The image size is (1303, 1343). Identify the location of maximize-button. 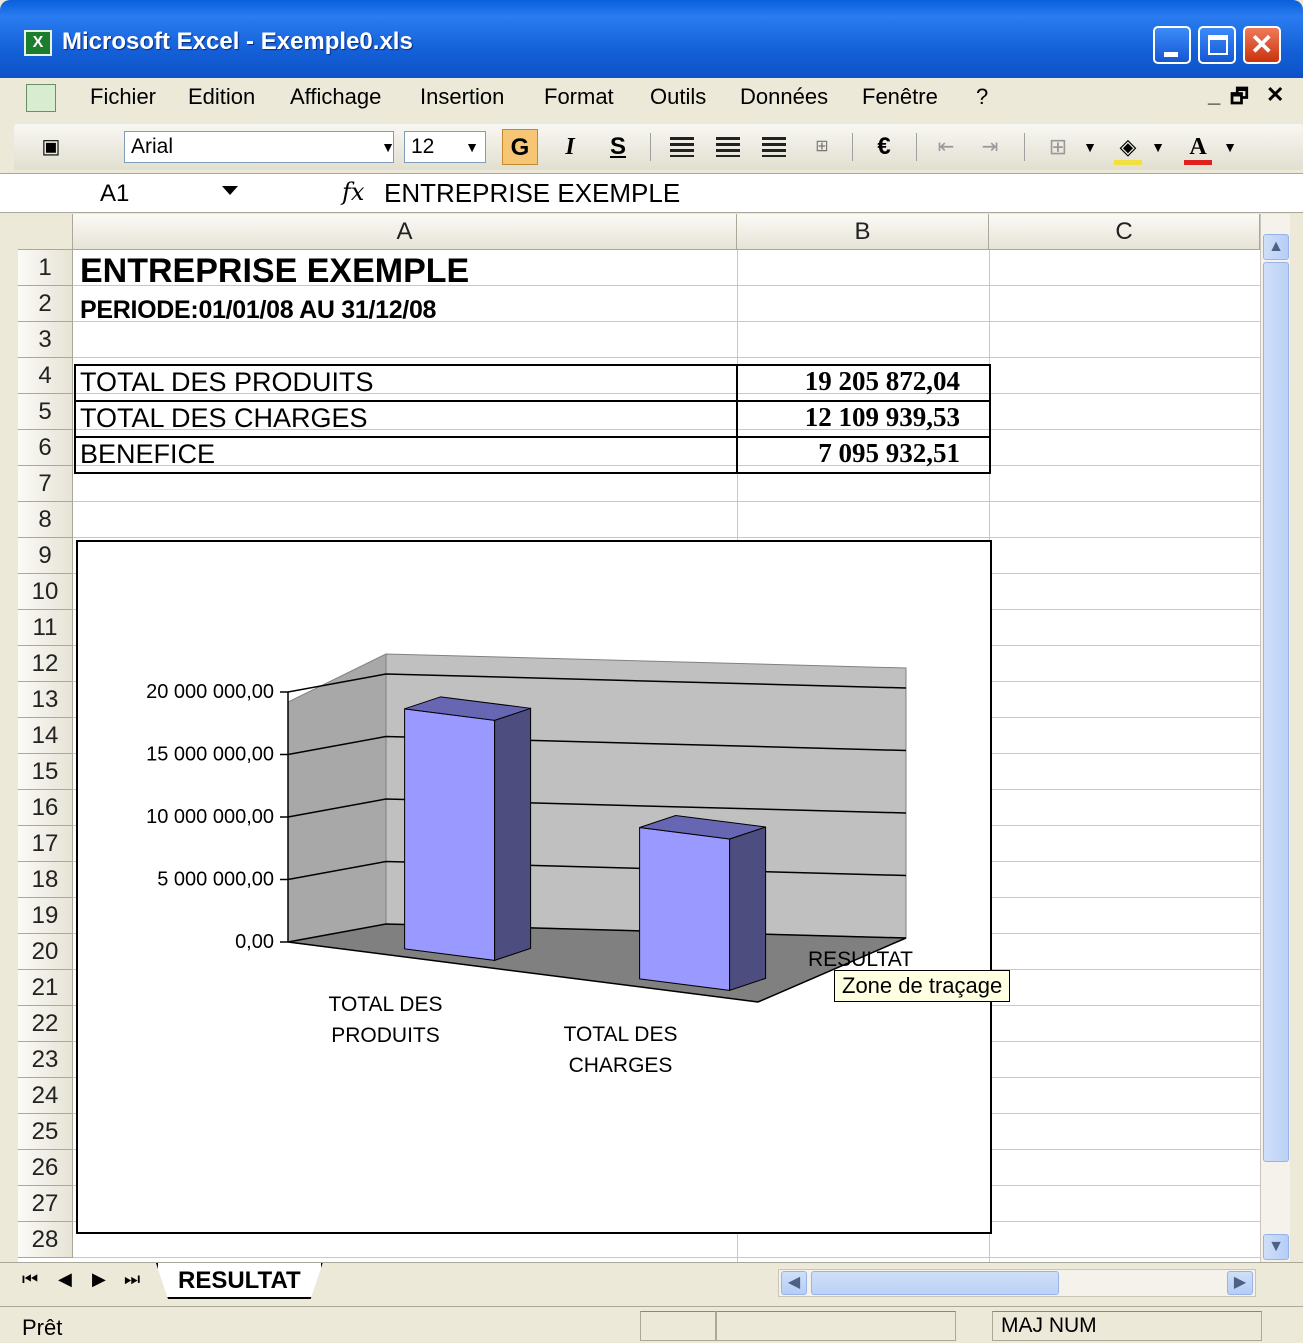
(1217, 45).